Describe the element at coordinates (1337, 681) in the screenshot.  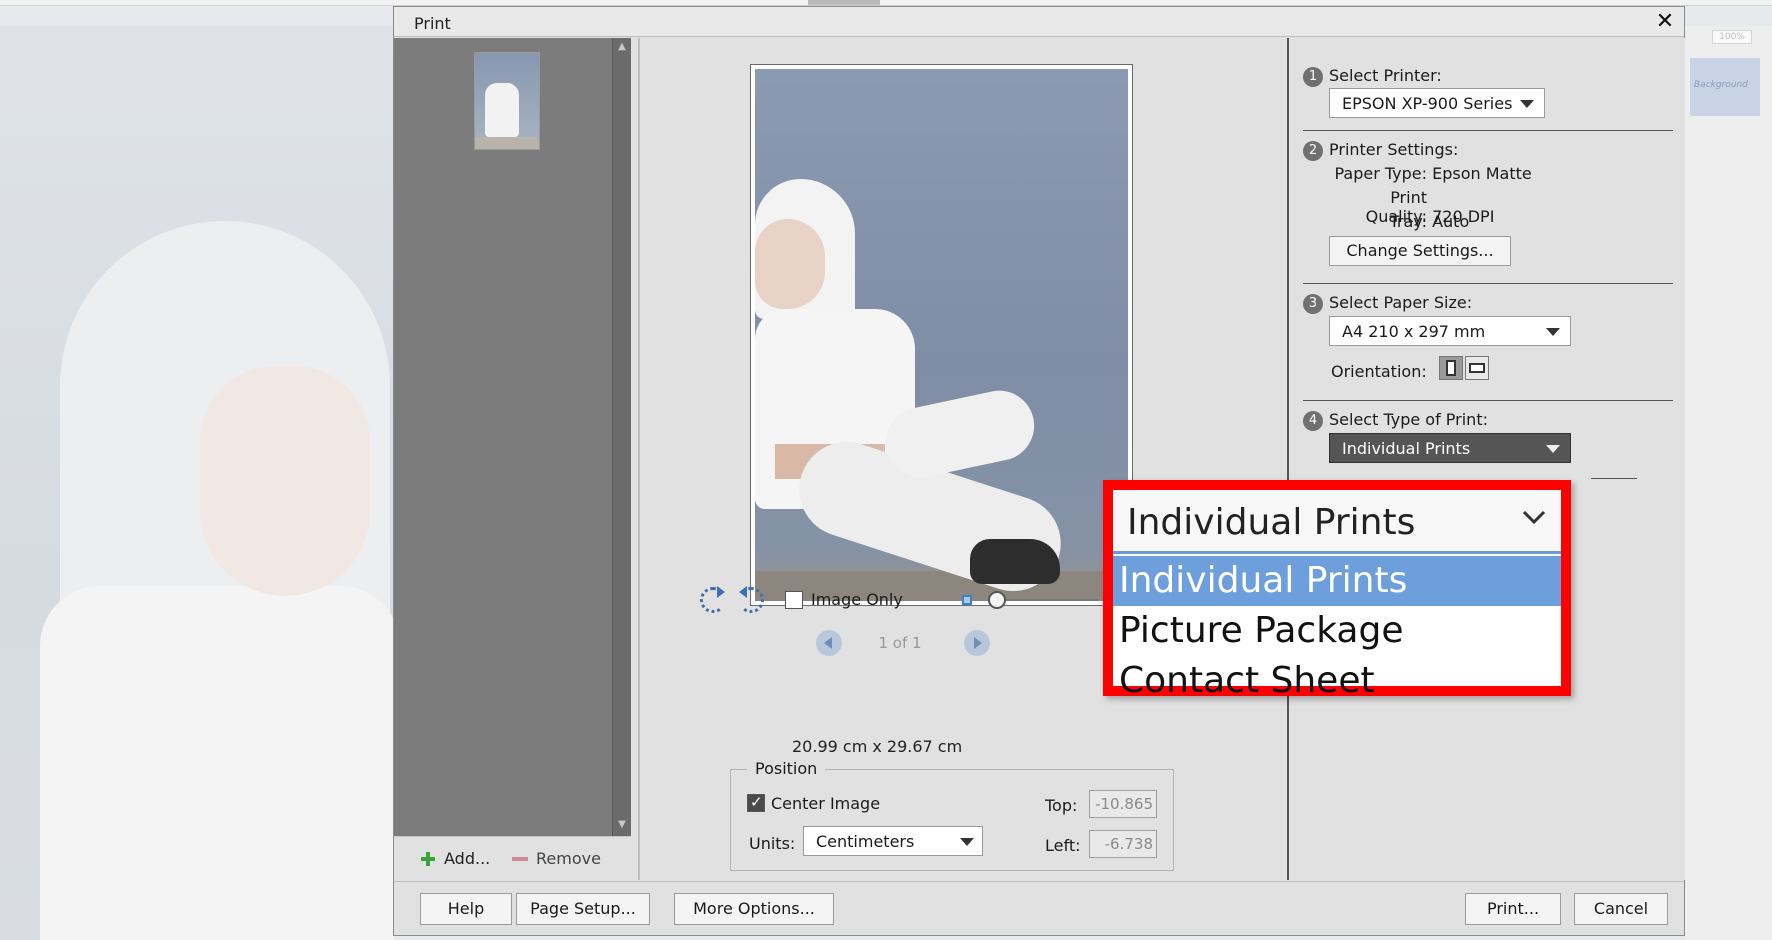
I see `option-contact-sheet: Contact Sheet` at that location.